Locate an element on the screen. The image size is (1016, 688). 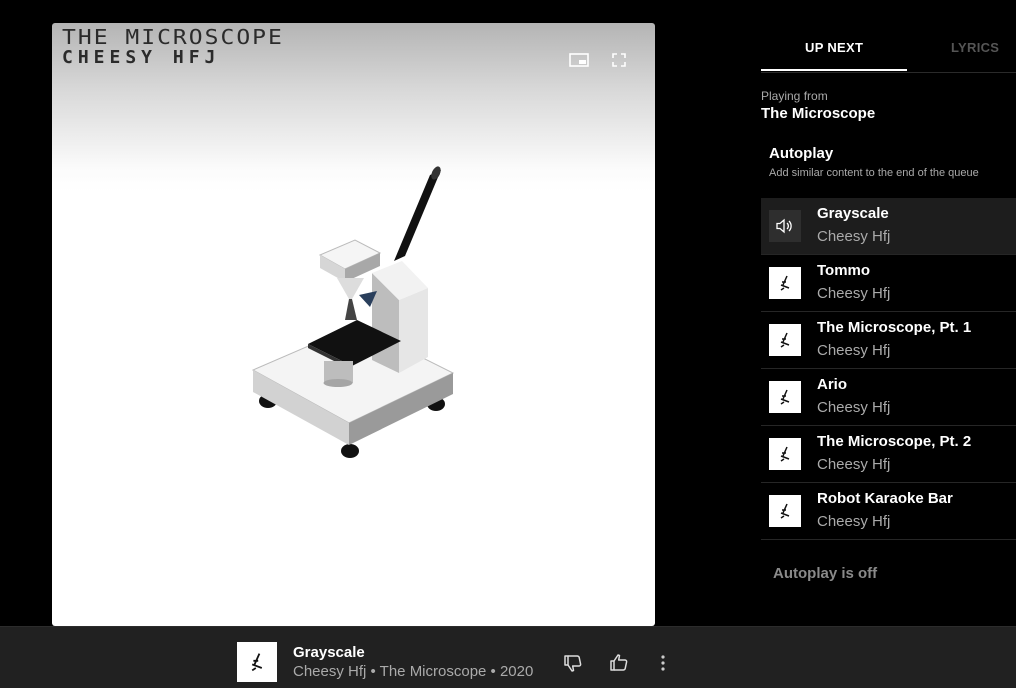
microscope-illustration is located at coordinates (353, 312).